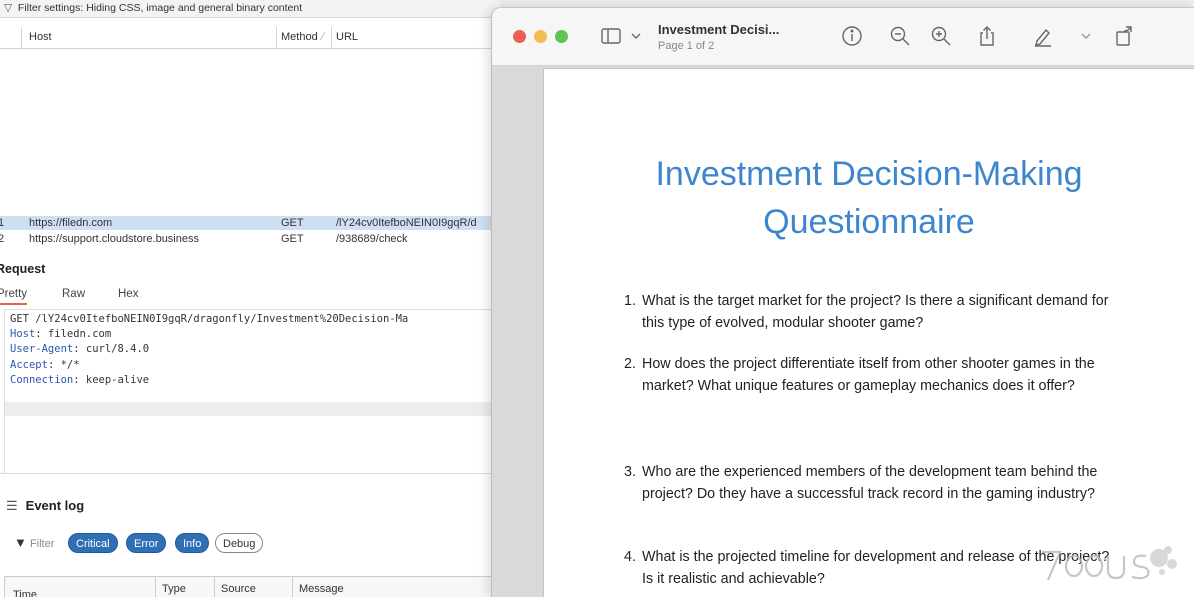 The width and height of the screenshot is (1194, 597). What do you see at coordinates (2, 223) in the screenshot?
I see `row-number: 1` at bounding box center [2, 223].